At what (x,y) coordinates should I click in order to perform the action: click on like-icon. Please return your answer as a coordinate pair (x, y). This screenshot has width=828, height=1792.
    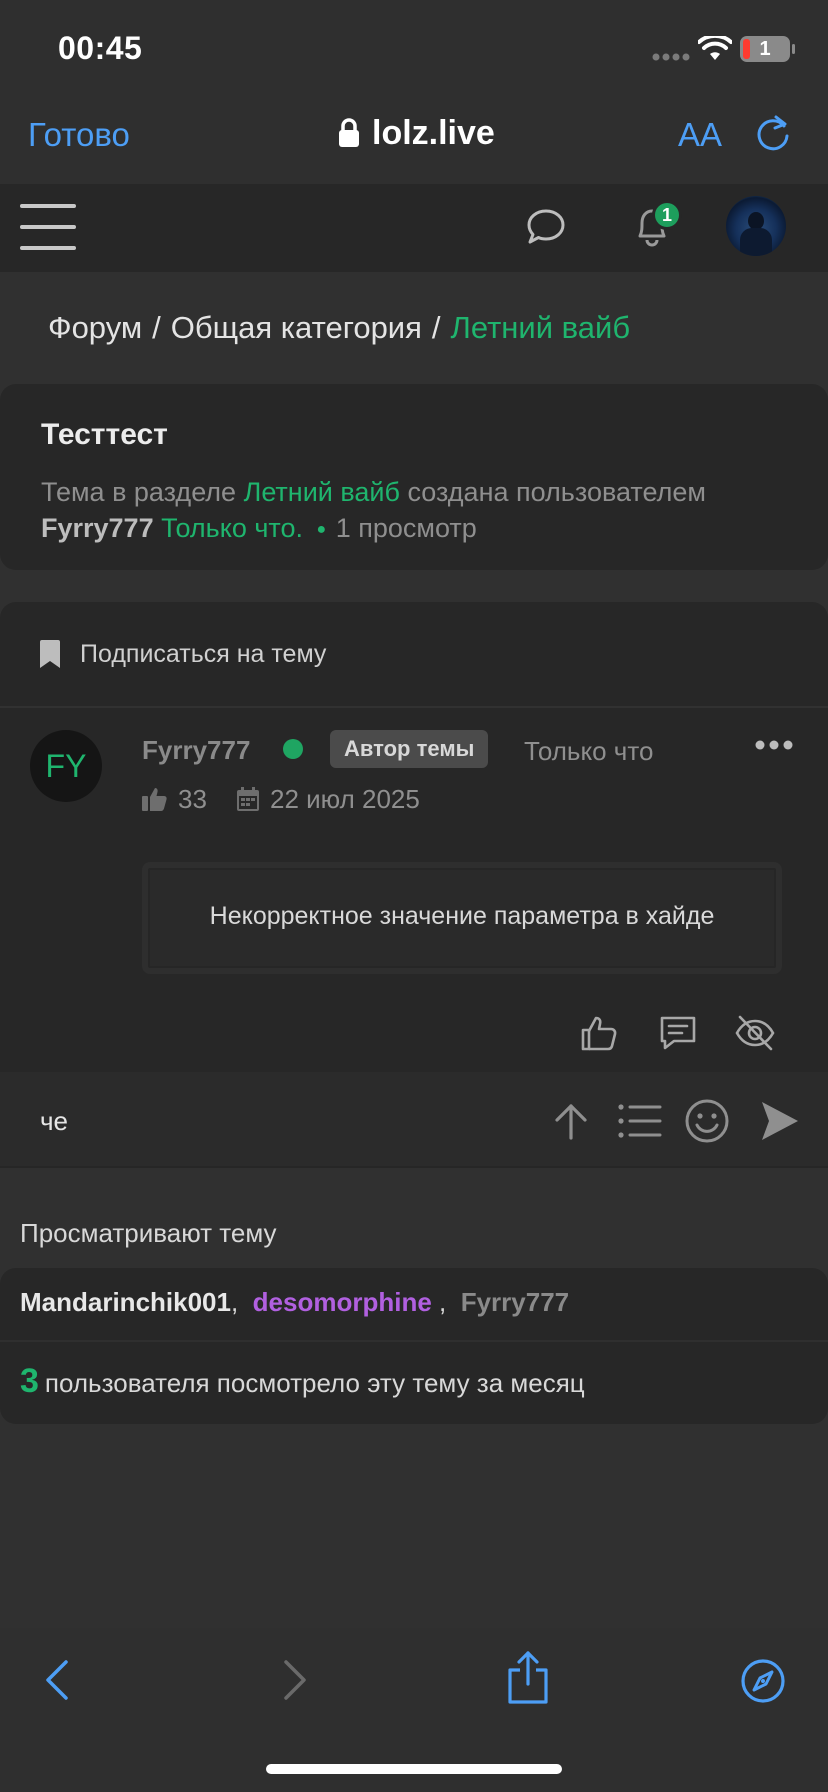
    Looking at the image, I should click on (599, 1033).